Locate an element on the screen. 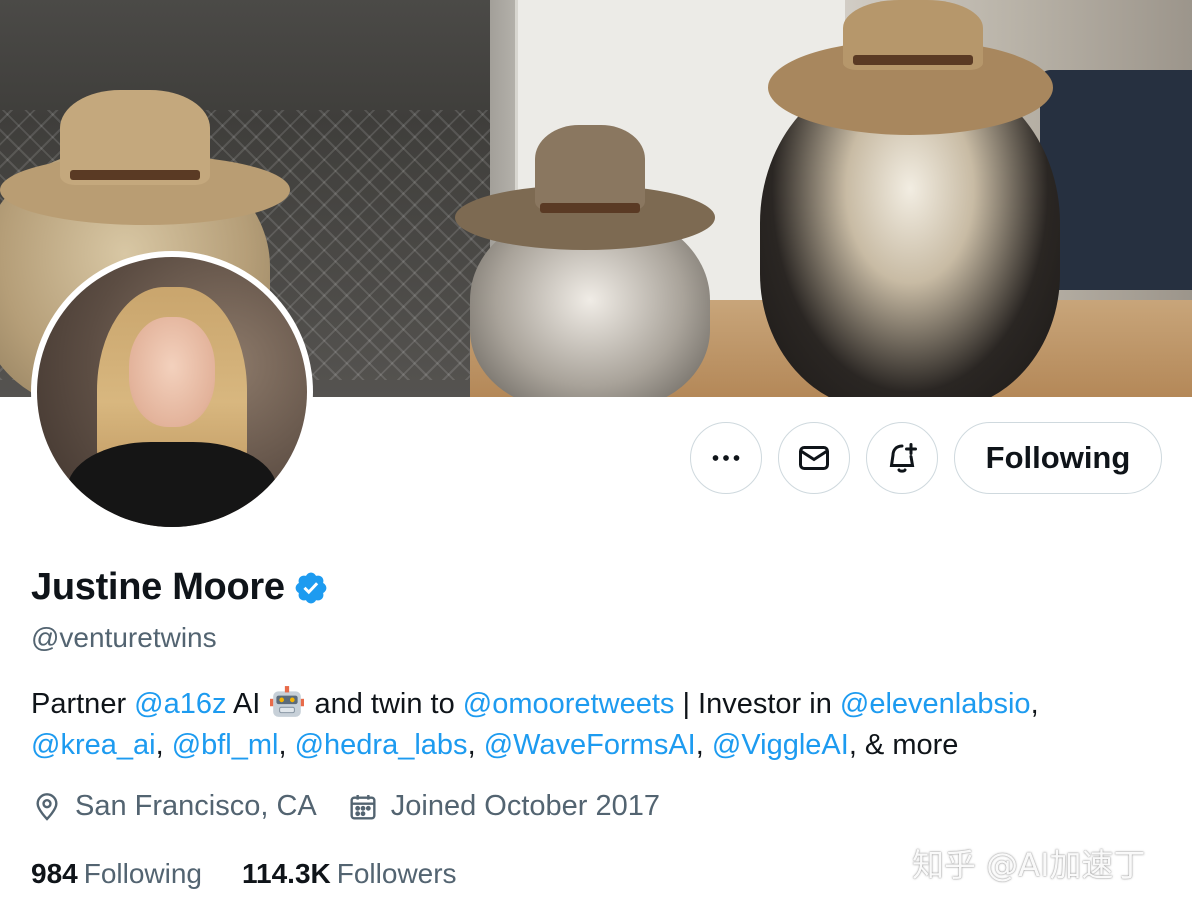 The height and width of the screenshot is (906, 1192). bio-text: | Investor in is located at coordinates (757, 704).